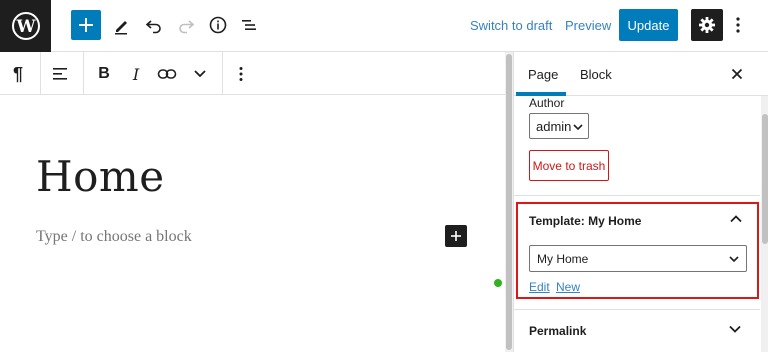 This screenshot has height=352, width=768. Describe the element at coordinates (648, 25) in the screenshot. I see `update-button: Update` at that location.